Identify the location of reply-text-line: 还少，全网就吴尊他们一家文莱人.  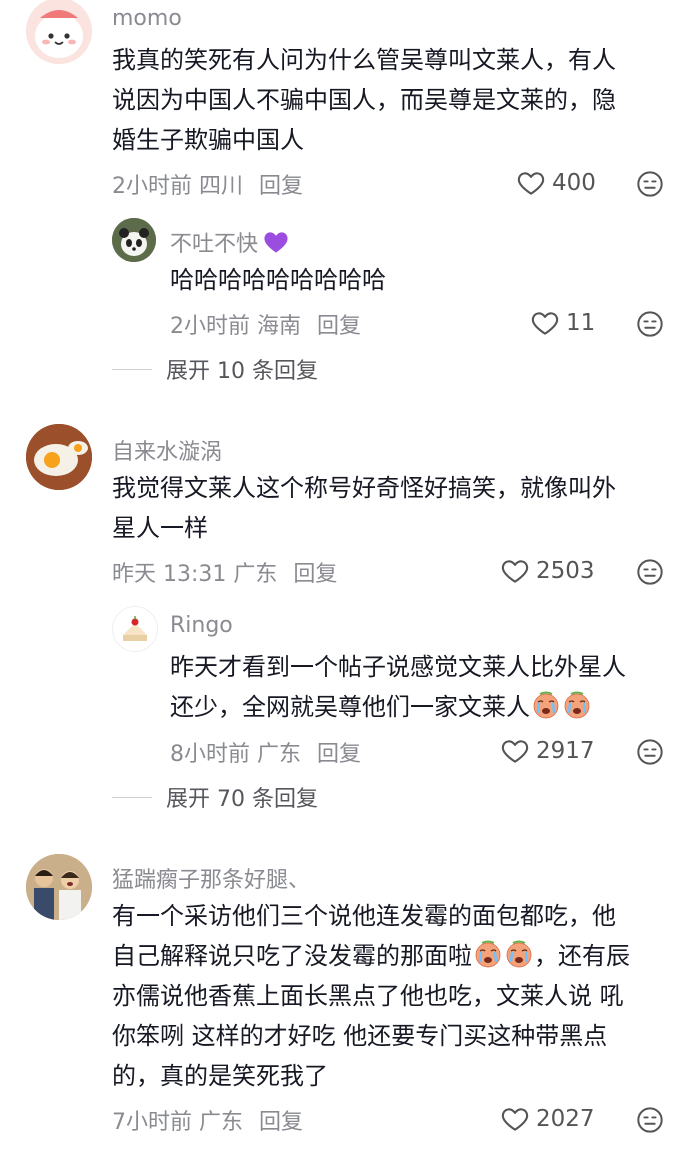
(398, 707).